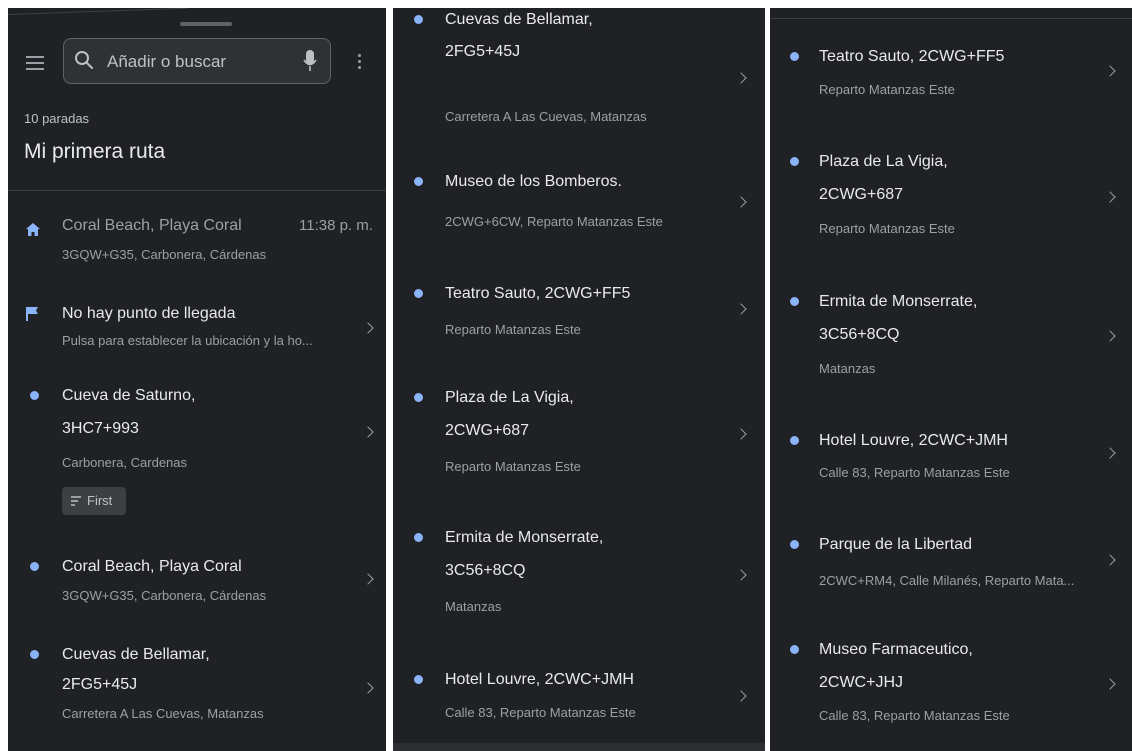  What do you see at coordinates (84, 60) in the screenshot?
I see `search-icon` at bounding box center [84, 60].